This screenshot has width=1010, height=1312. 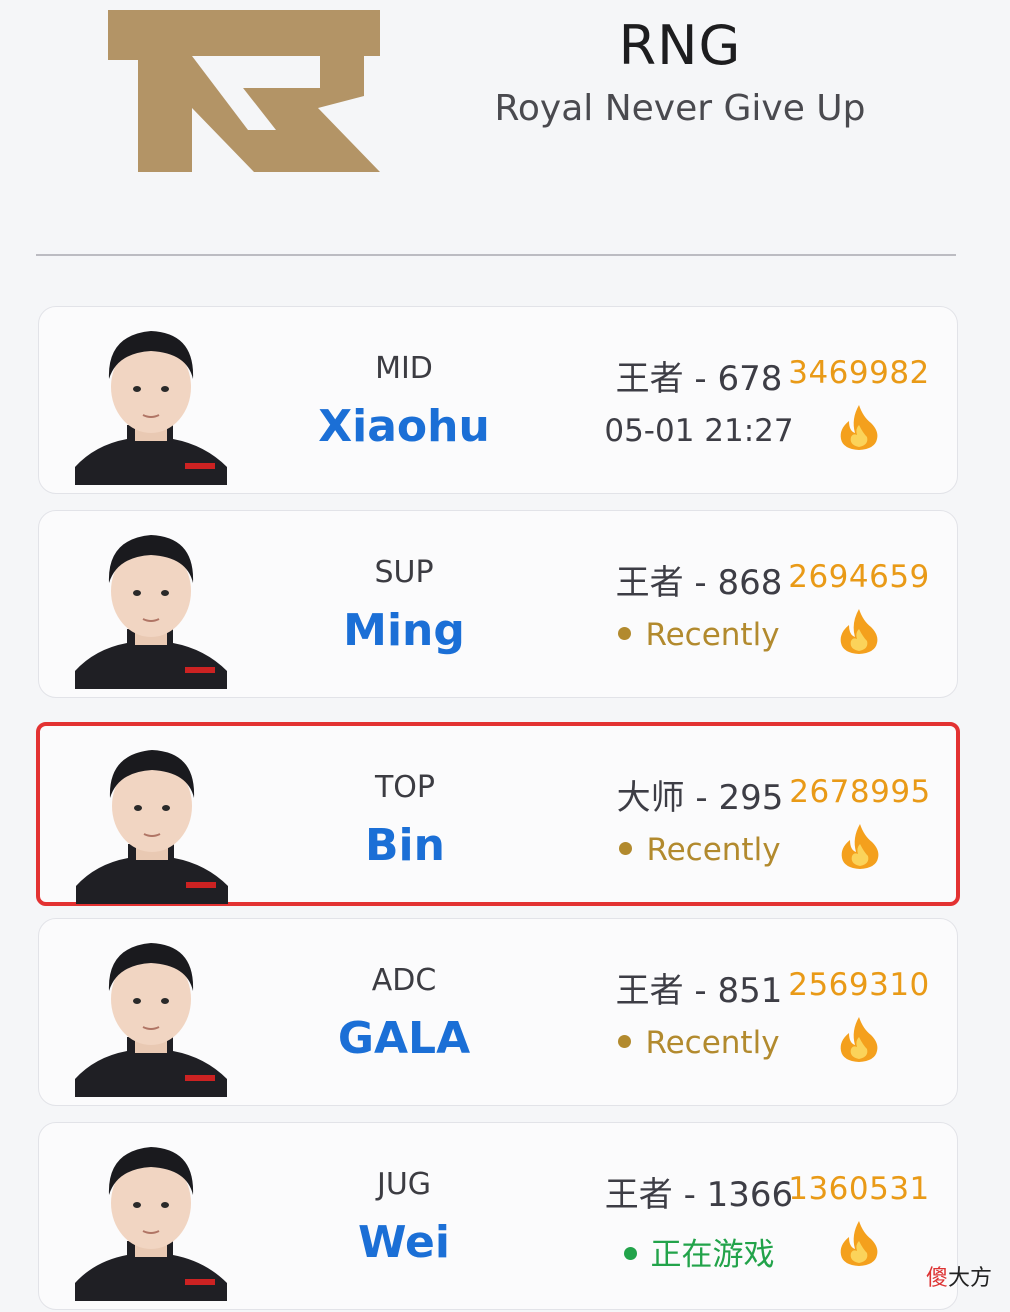 What do you see at coordinates (404, 1242) in the screenshot?
I see `player-name: Wei` at bounding box center [404, 1242].